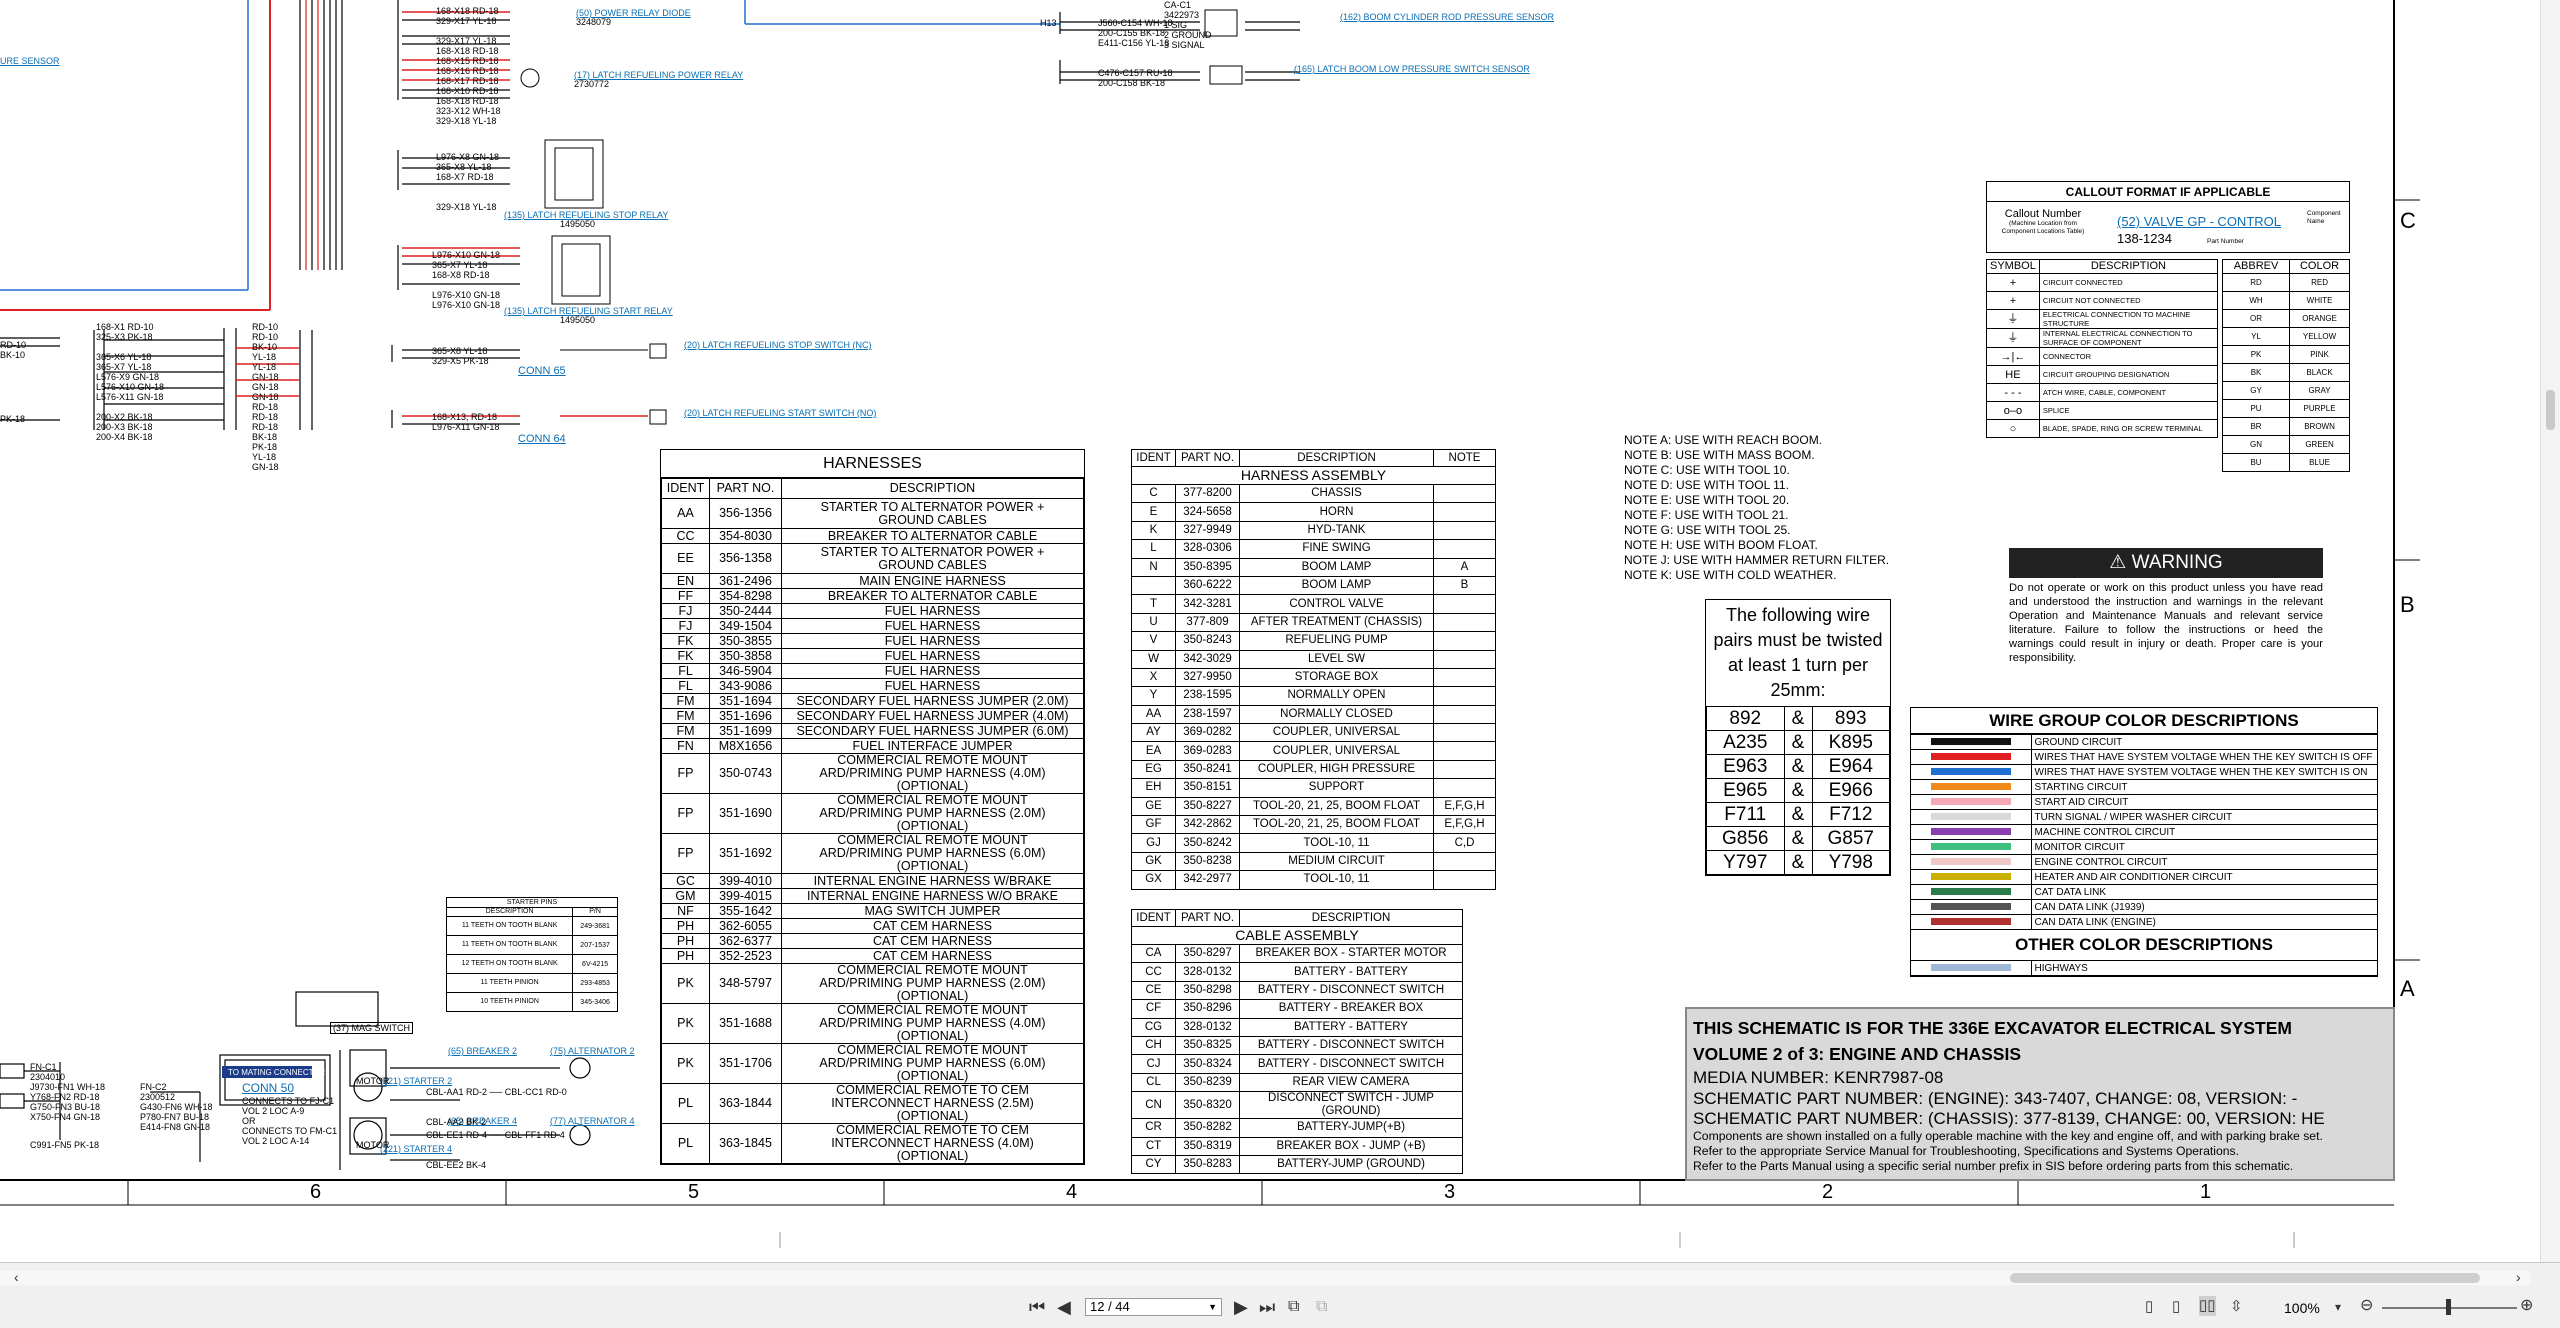 The image size is (2560, 1328). Describe the element at coordinates (2013, 338) in the screenshot. I see `symbol-glyph: ⏚` at that location.